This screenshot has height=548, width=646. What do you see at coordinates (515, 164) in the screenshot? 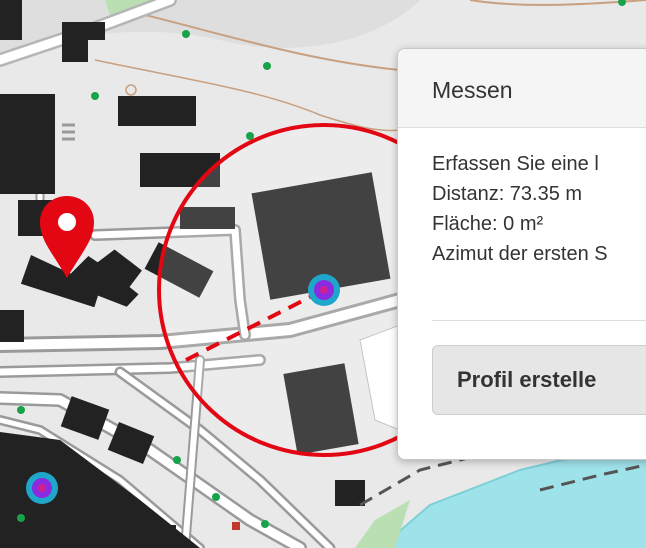
I see `instruction-text: Erfassen Sie eine l` at bounding box center [515, 164].